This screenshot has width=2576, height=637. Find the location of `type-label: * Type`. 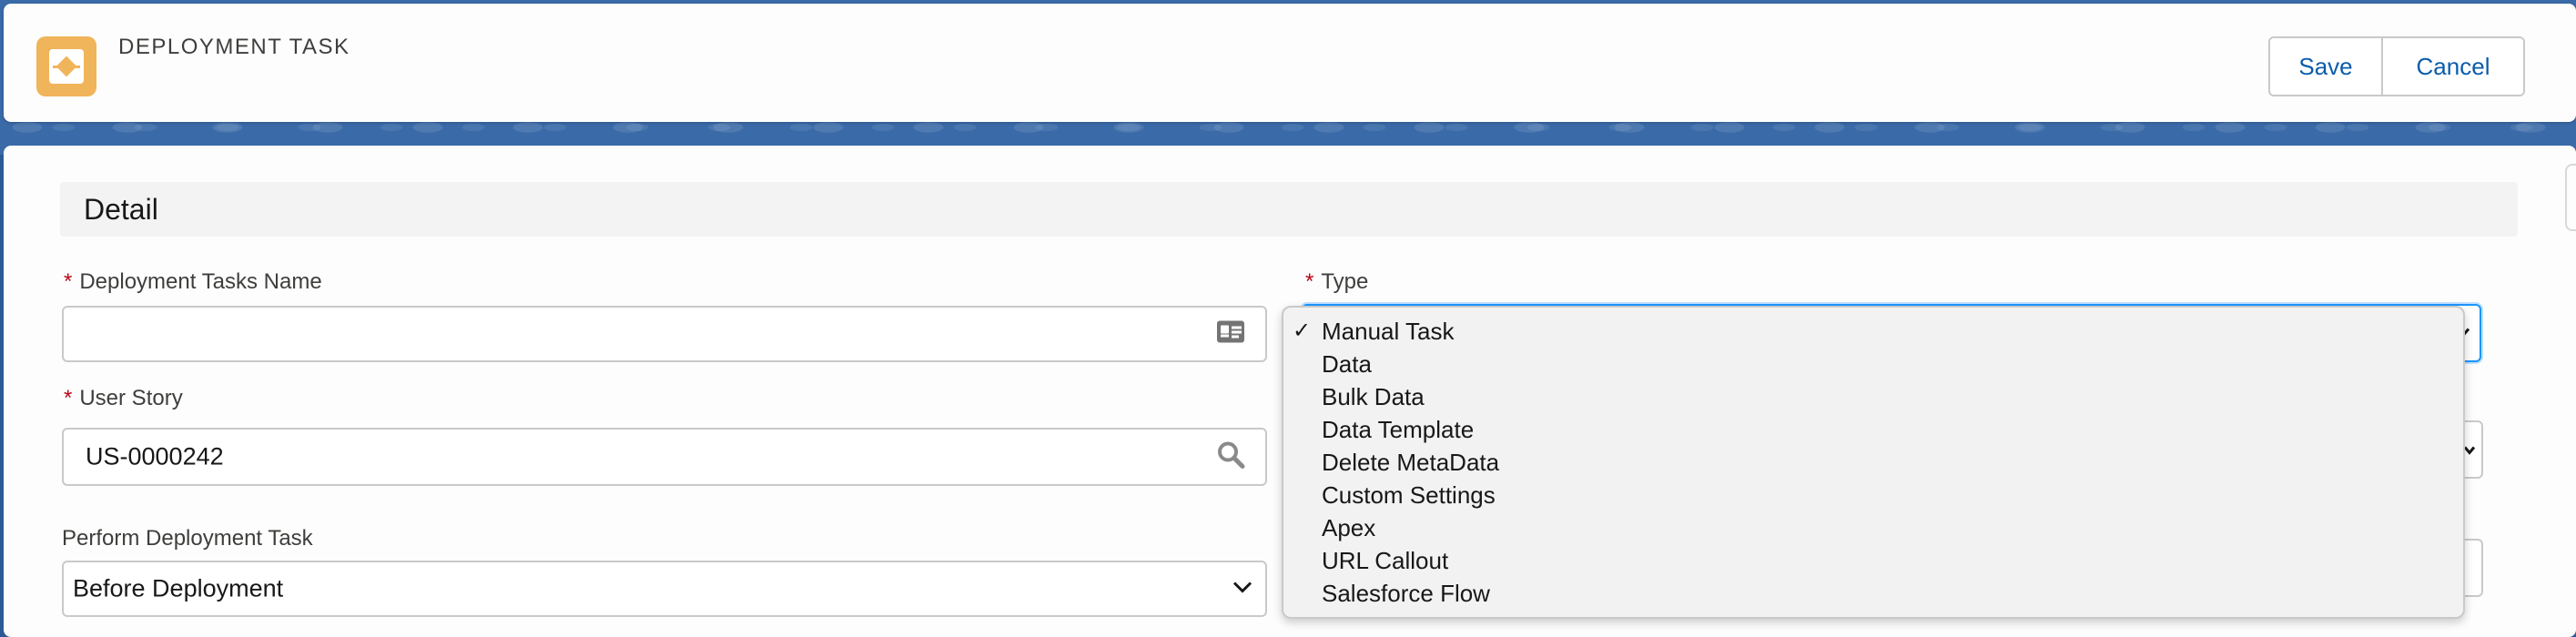

type-label: * Type is located at coordinates (1337, 282).